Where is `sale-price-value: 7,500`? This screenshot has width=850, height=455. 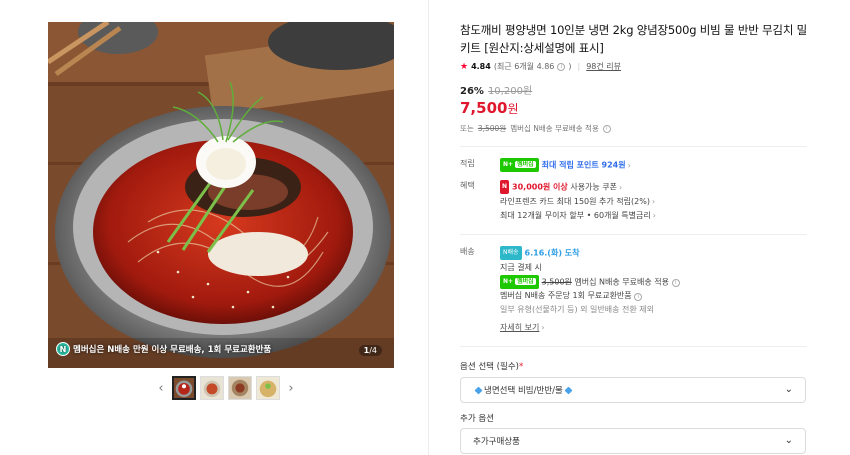 sale-price-value: 7,500 is located at coordinates (484, 108).